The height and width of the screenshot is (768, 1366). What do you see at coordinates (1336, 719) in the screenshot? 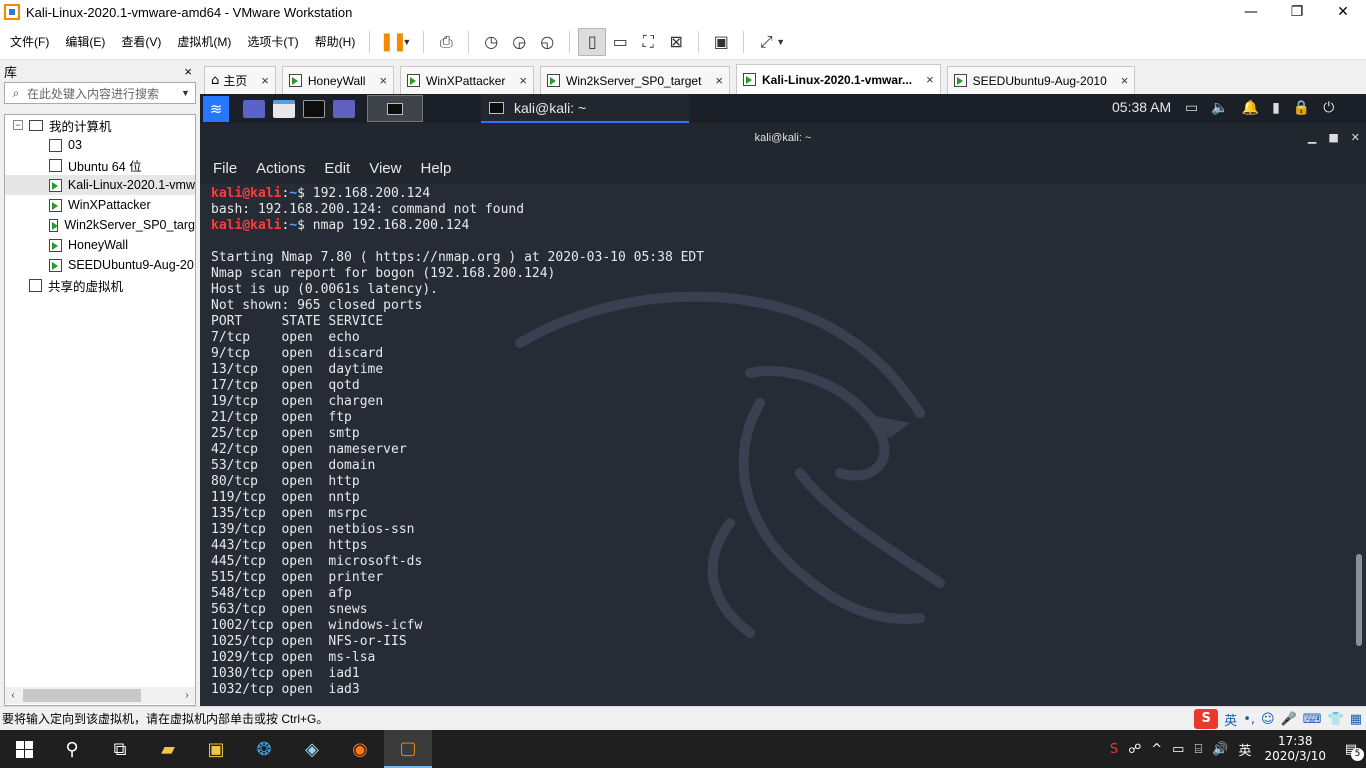
I see `skin-icon: 👕` at bounding box center [1336, 719].